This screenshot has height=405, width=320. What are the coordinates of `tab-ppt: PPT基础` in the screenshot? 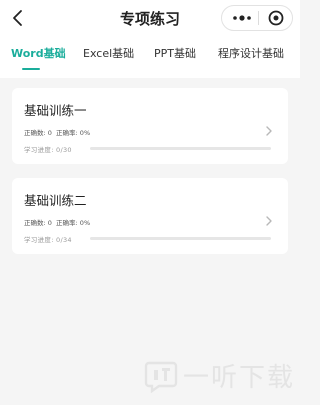 It's located at (175, 53).